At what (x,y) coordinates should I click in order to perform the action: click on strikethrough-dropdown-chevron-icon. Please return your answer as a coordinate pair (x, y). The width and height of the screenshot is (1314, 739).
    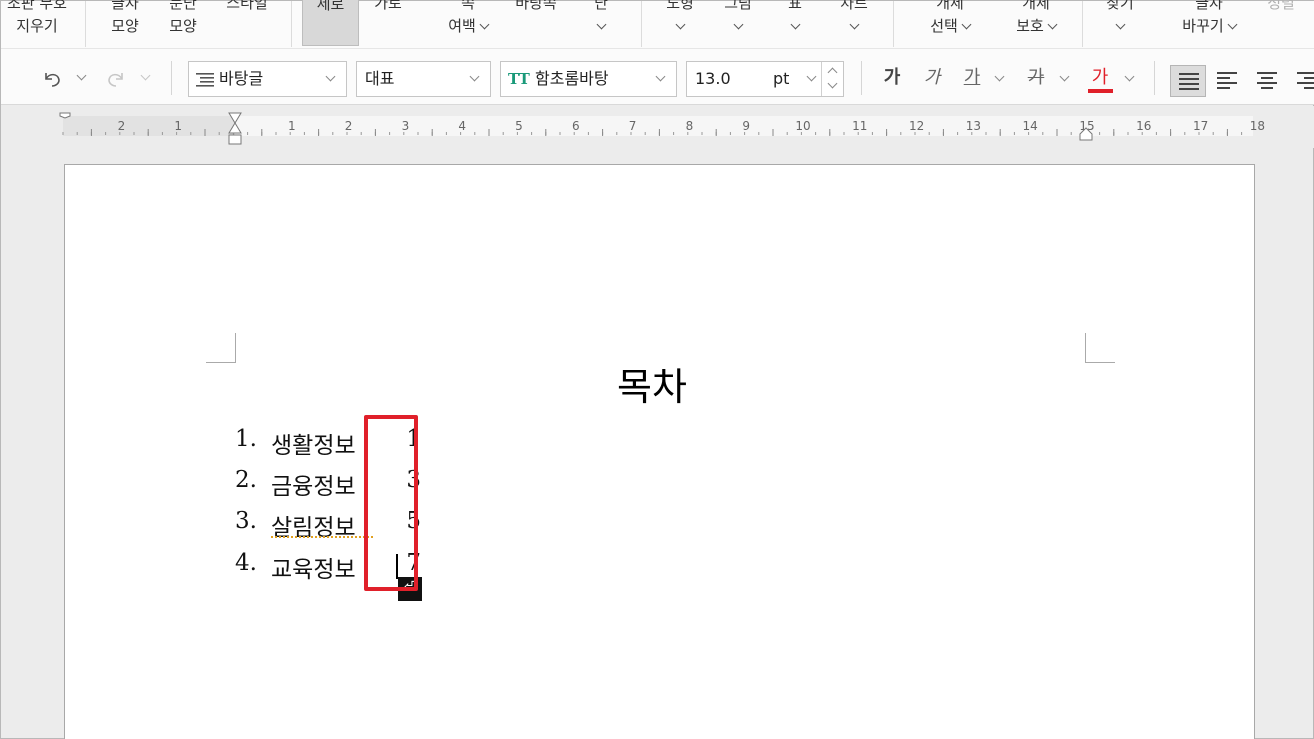
    Looking at the image, I should click on (1064, 76).